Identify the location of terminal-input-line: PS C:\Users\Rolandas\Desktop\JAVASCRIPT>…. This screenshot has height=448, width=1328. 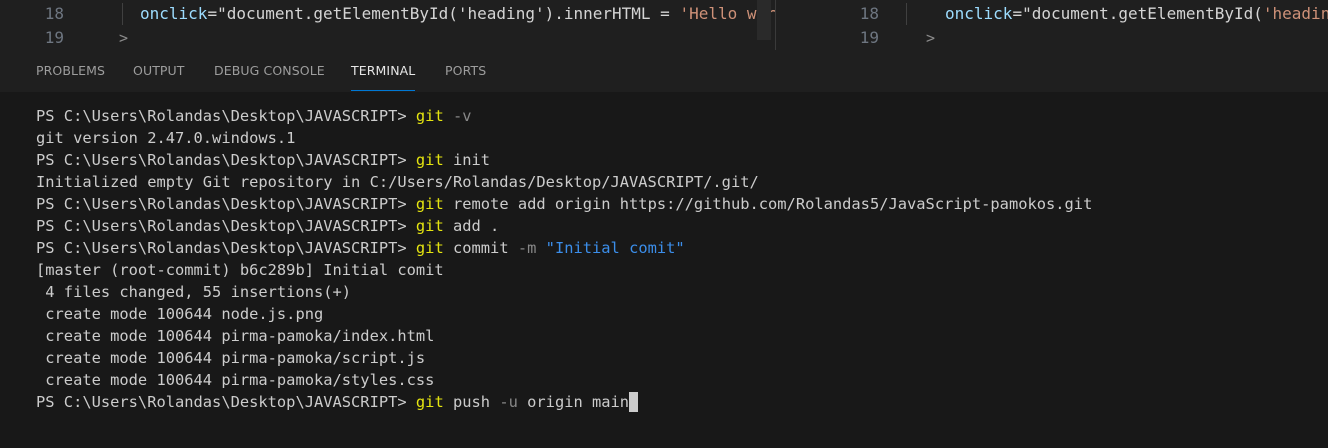
(337, 402).